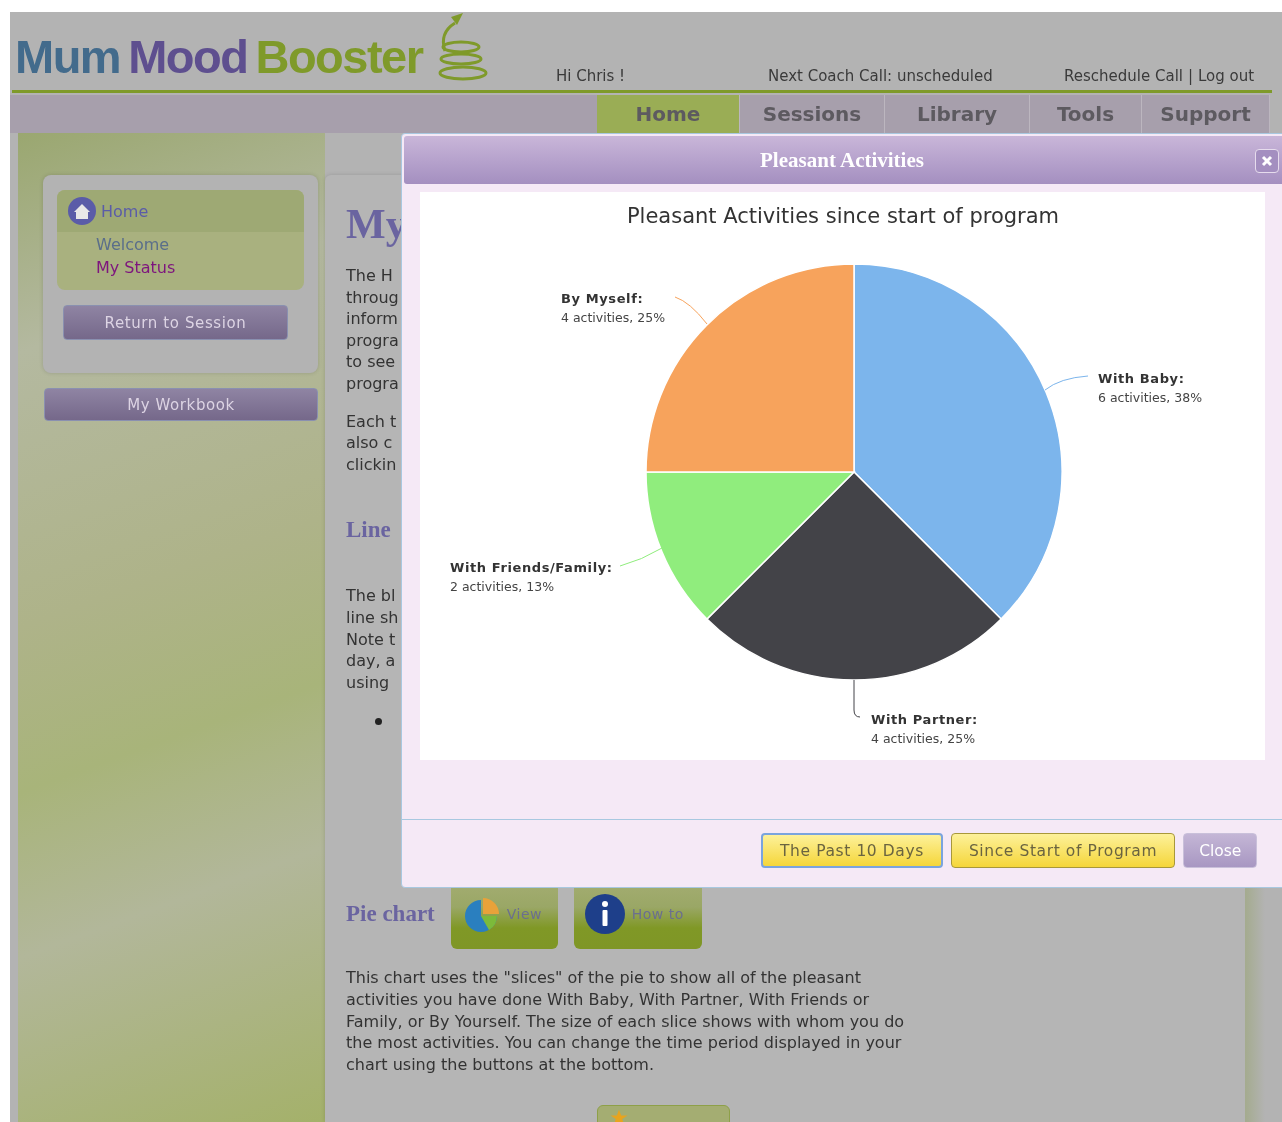  Describe the element at coordinates (843, 216) in the screenshot. I see `chart-title: Pleasant Activities since start of program` at that location.